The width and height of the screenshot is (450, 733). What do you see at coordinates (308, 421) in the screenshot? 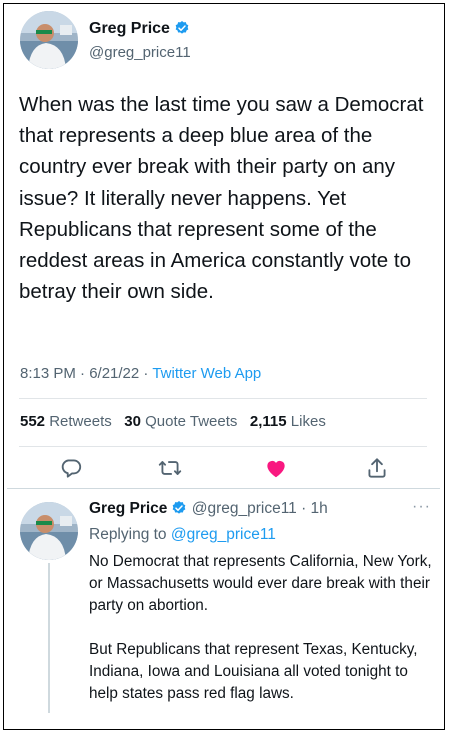
I see `likes-label: Likes` at bounding box center [308, 421].